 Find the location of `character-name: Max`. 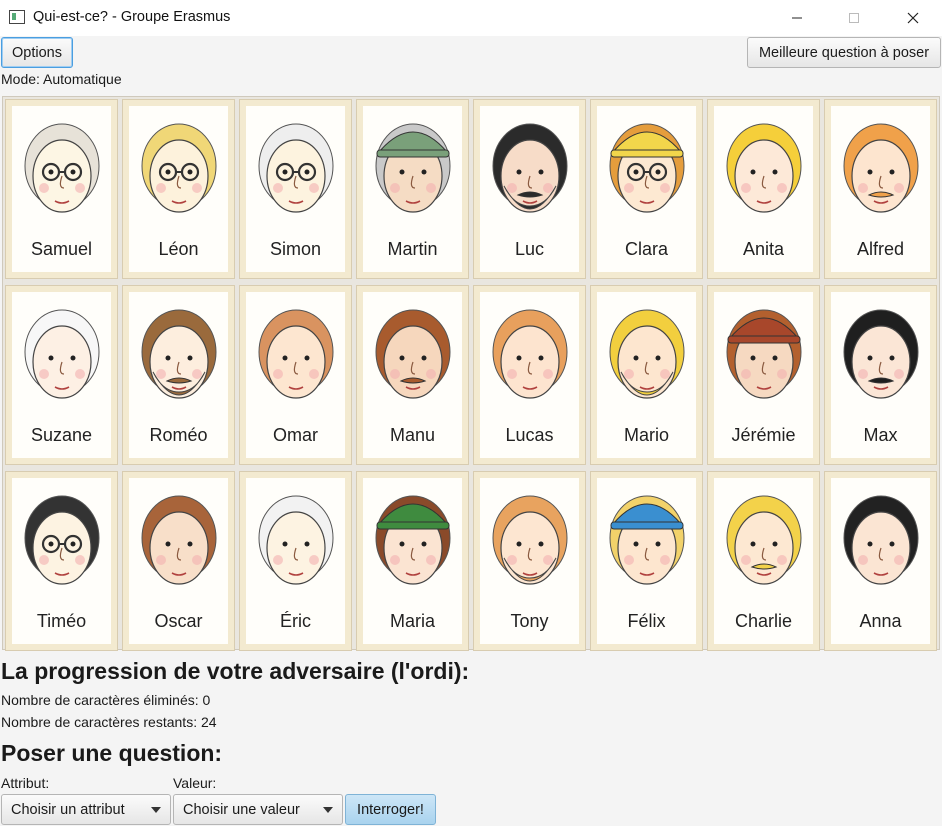

character-name: Max is located at coordinates (880, 435).